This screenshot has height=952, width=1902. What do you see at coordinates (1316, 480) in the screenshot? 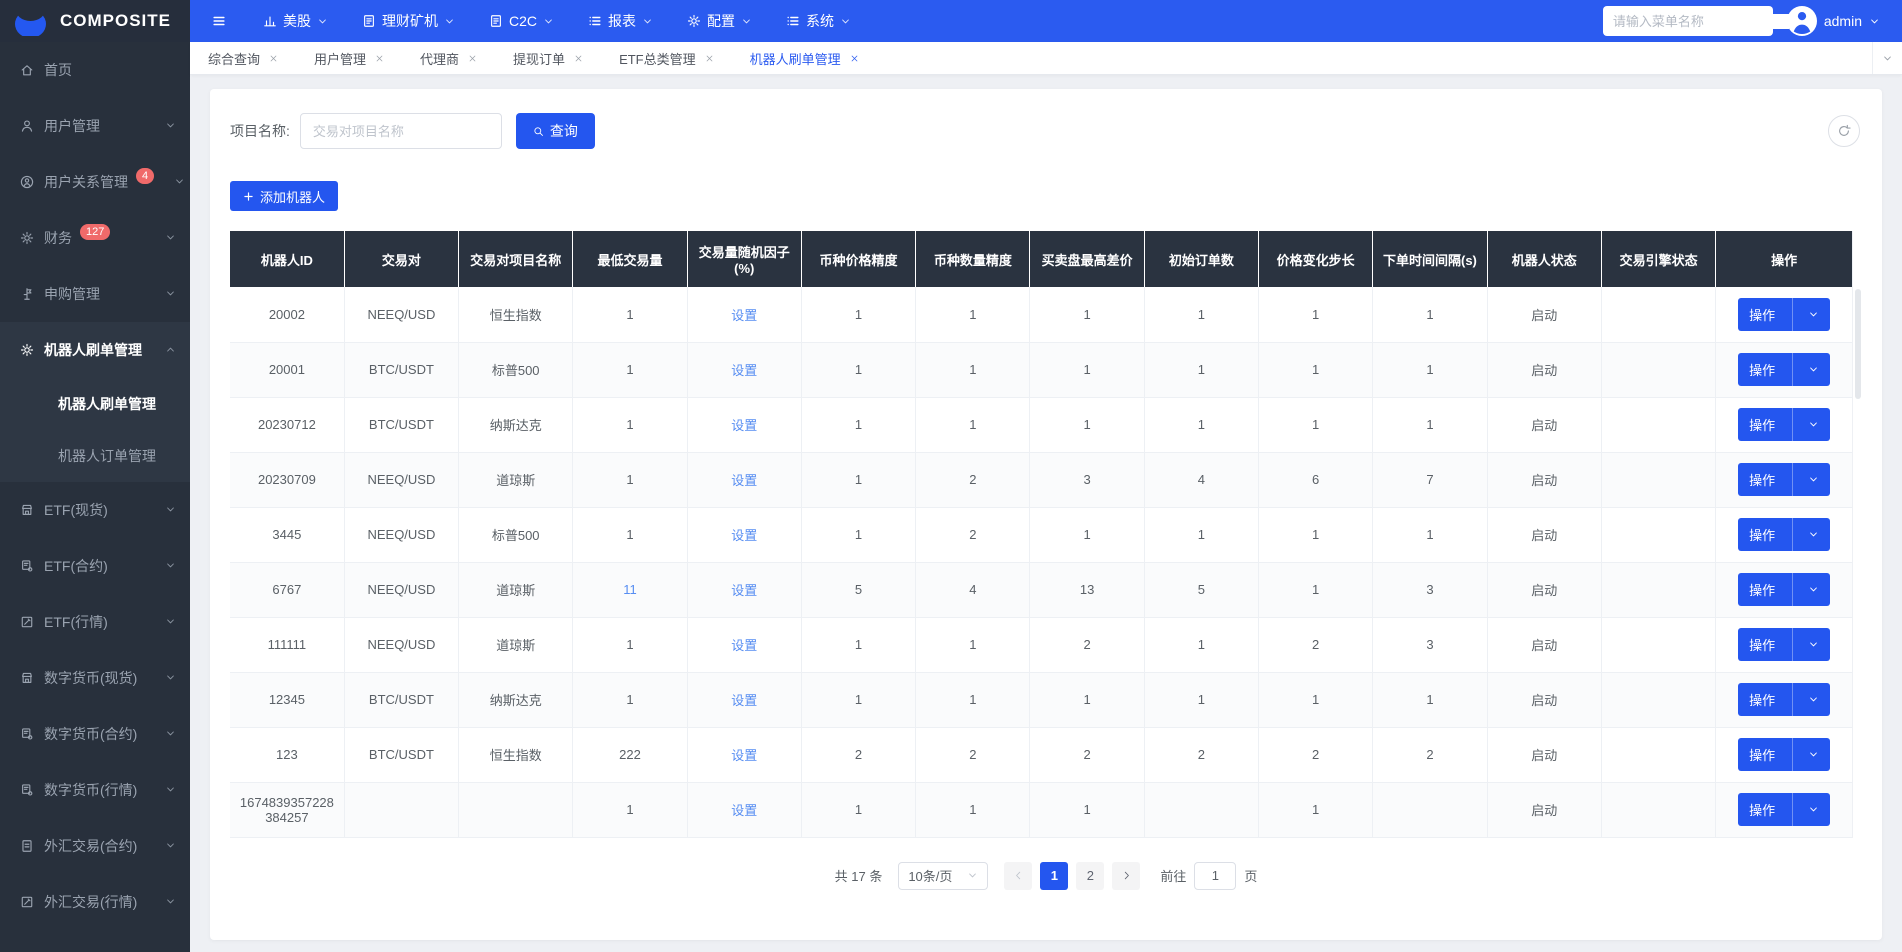
I see `cell-price-step: 6` at bounding box center [1316, 480].